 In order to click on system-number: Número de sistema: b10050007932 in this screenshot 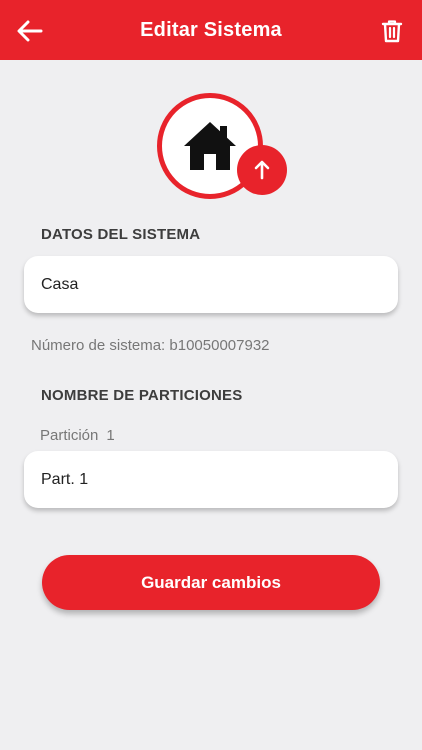, I will do `click(150, 345)`.